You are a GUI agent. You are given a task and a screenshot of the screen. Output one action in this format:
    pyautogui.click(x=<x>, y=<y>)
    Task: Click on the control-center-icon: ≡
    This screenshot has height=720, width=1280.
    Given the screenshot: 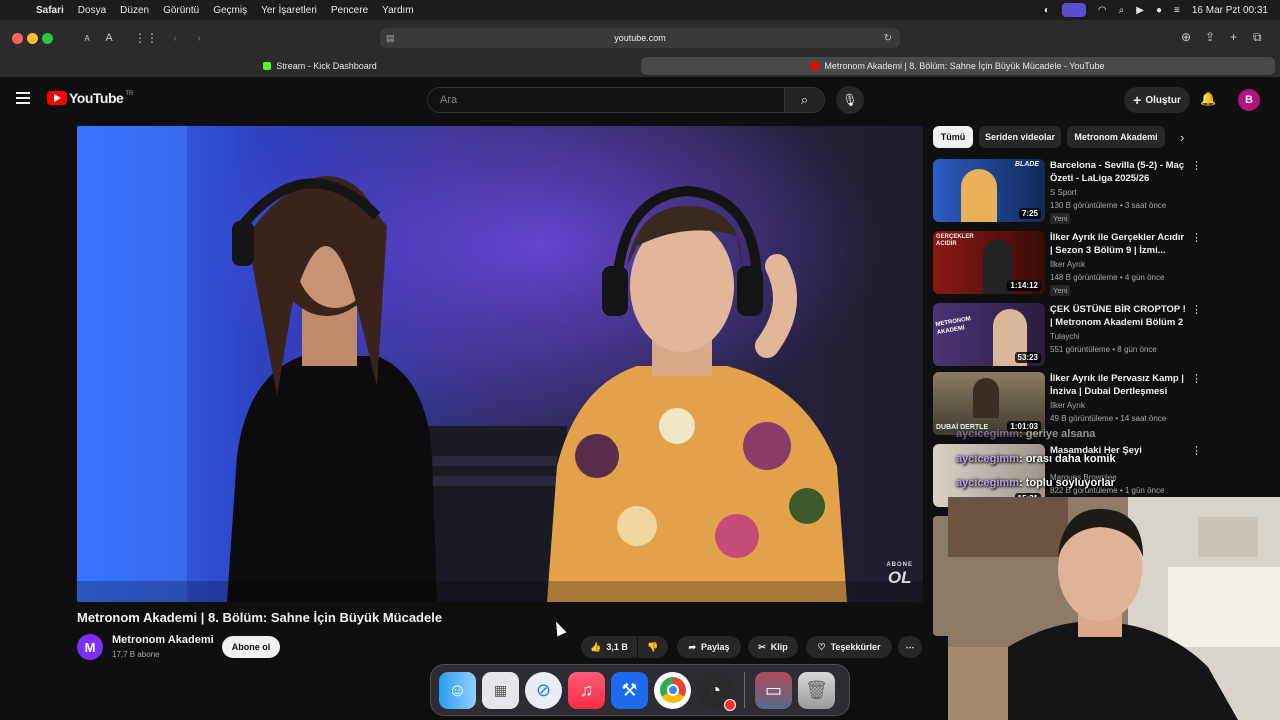 What is the action you would take?
    pyautogui.click(x=1177, y=10)
    